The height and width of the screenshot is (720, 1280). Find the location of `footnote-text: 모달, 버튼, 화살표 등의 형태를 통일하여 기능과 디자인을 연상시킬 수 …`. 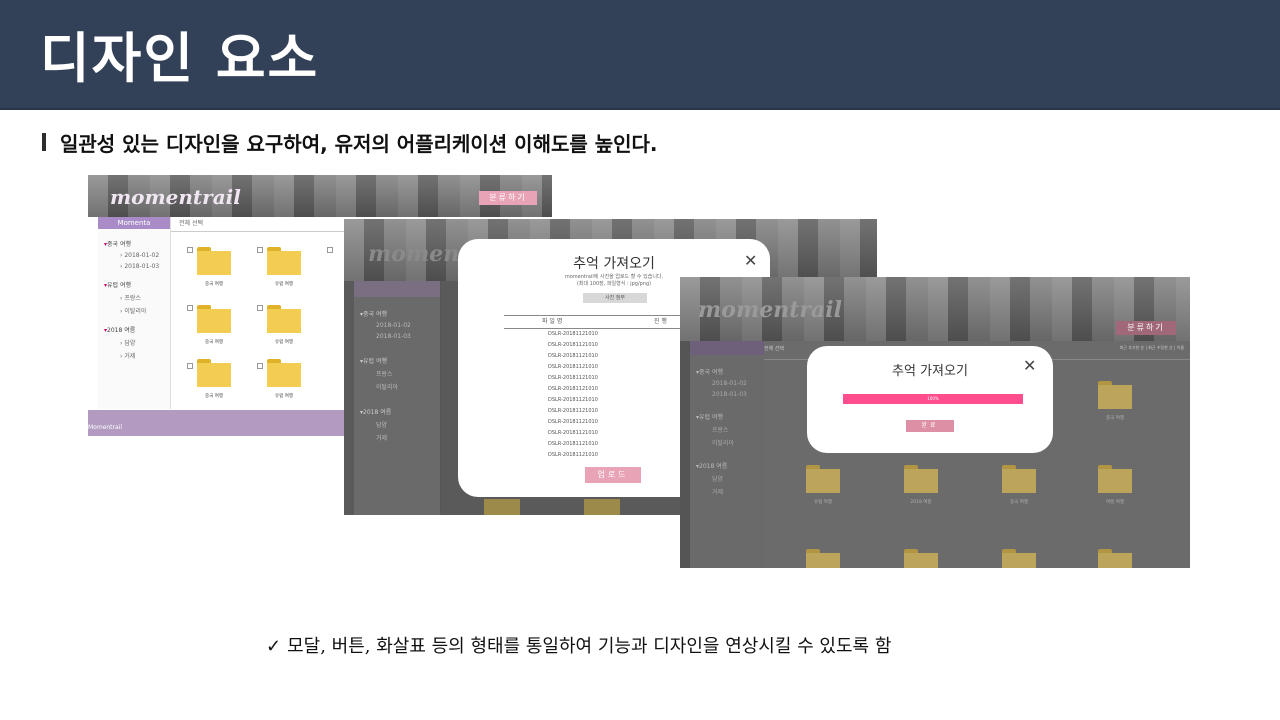

footnote-text: 모달, 버튼, 화살표 등의 형태를 통일하여 기능과 디자인을 연상시킬 수 … is located at coordinates (589, 646).